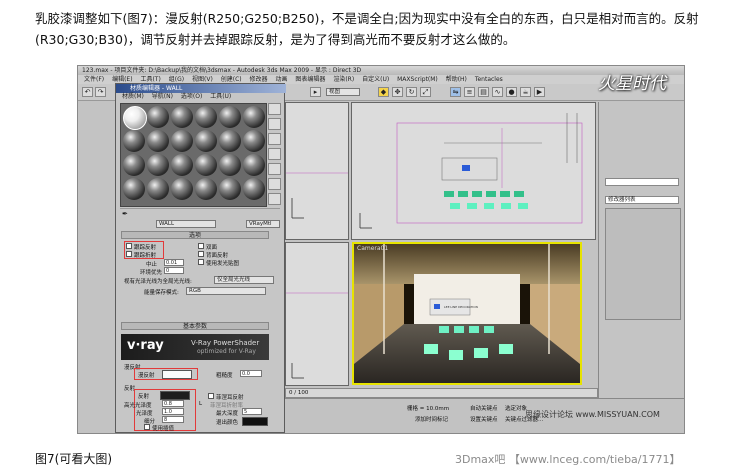  What do you see at coordinates (226, 291) in the screenshot?
I see `energy-mode-dropdown: RGB` at bounding box center [226, 291].